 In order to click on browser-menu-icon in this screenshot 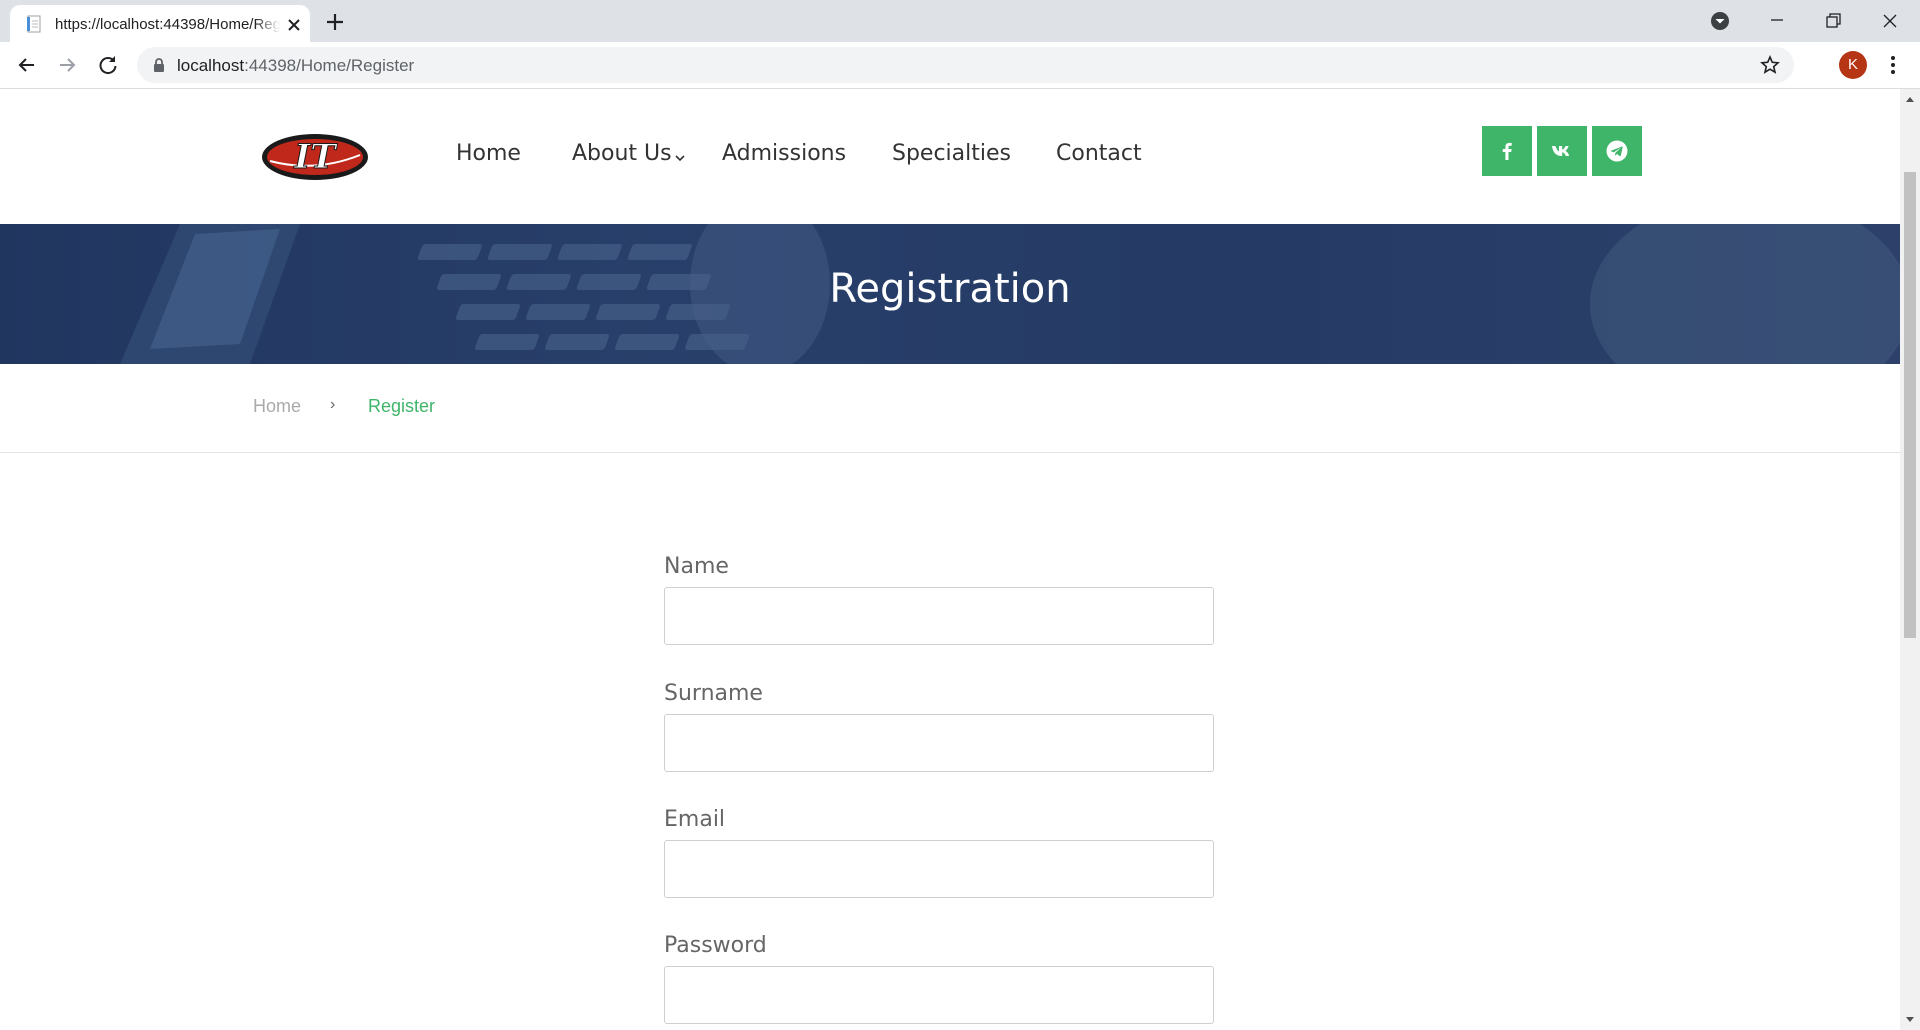, I will do `click(1893, 65)`.